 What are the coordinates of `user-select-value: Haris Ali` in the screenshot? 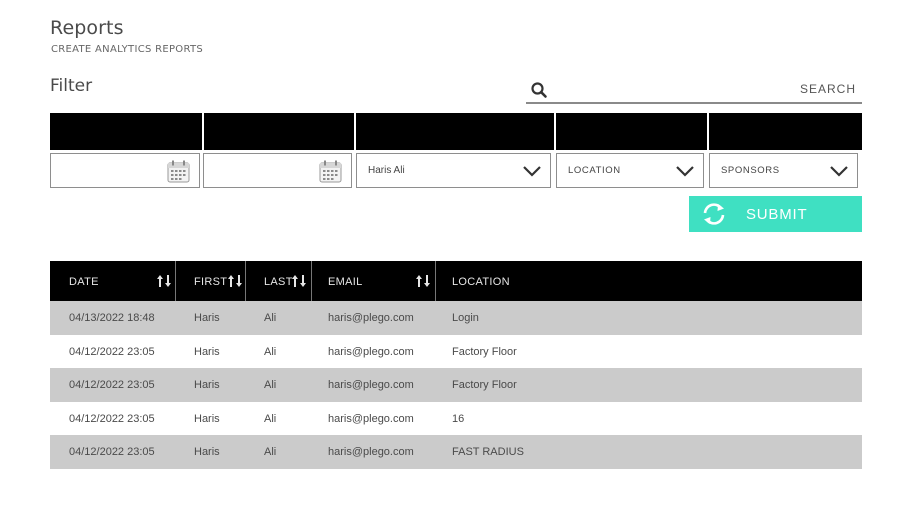 It's located at (386, 170).